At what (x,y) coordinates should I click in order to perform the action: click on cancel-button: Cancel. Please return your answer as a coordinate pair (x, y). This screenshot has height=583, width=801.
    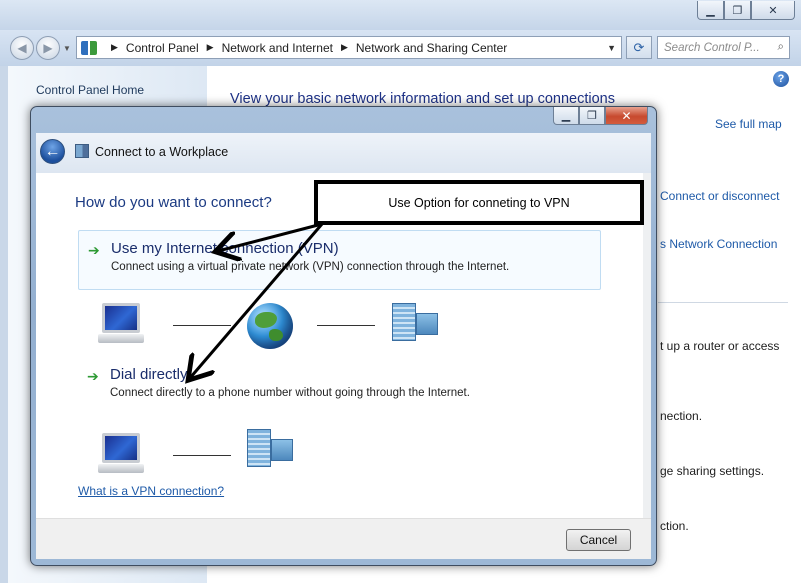
    Looking at the image, I should click on (598, 540).